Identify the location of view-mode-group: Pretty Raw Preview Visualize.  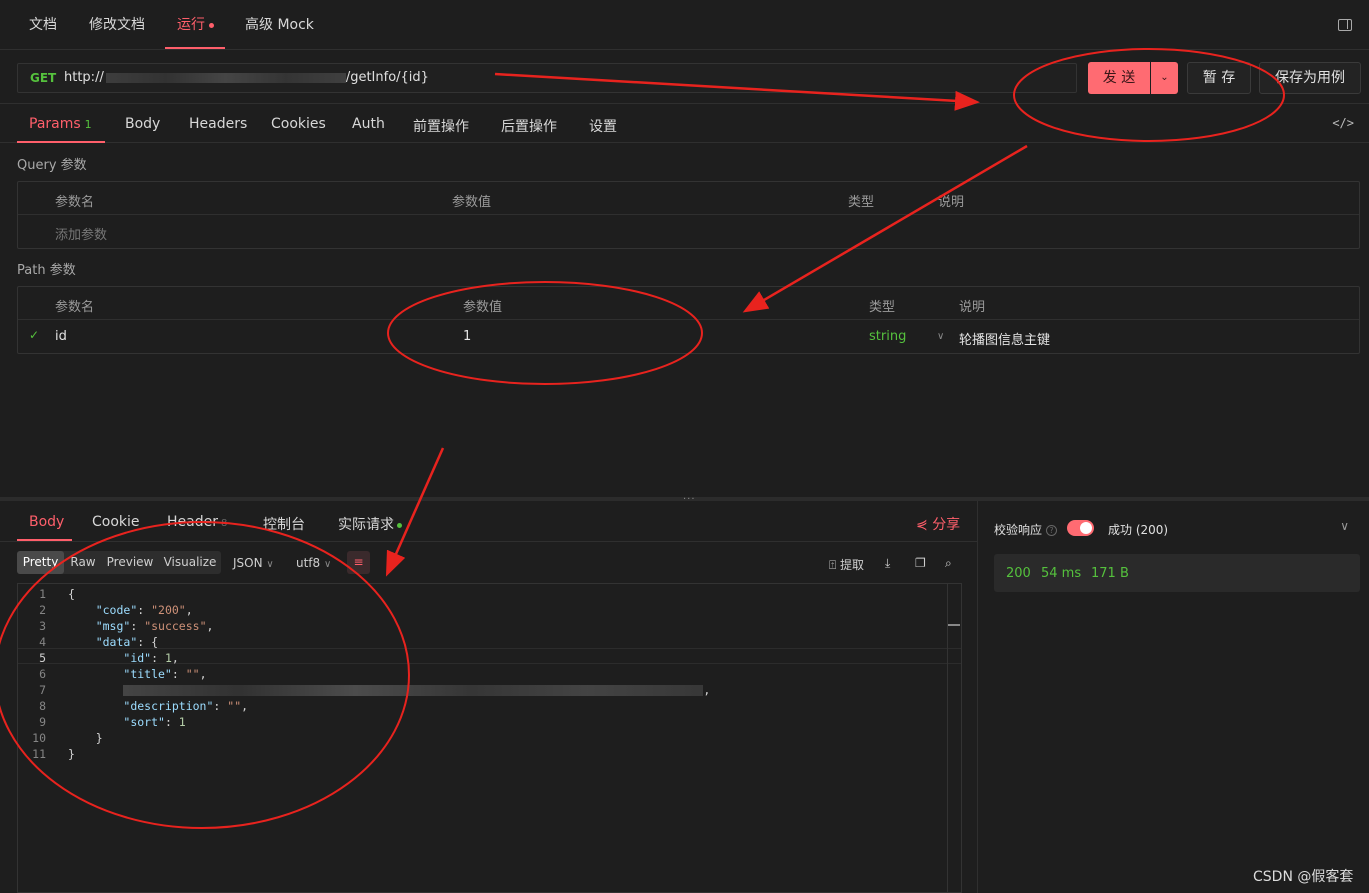
(119, 562).